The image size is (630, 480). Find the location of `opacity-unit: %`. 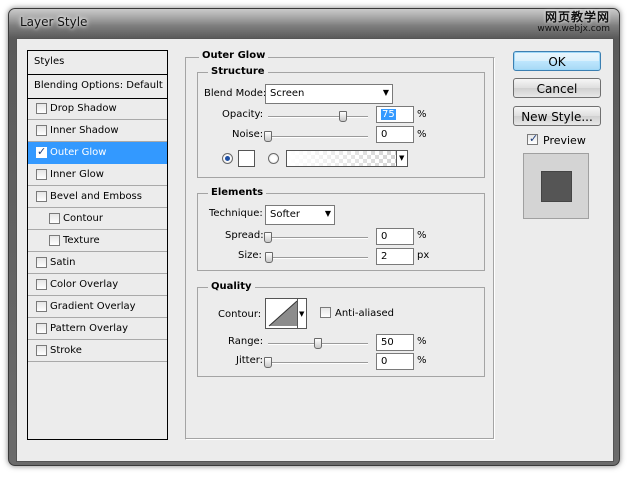

opacity-unit: % is located at coordinates (422, 114).